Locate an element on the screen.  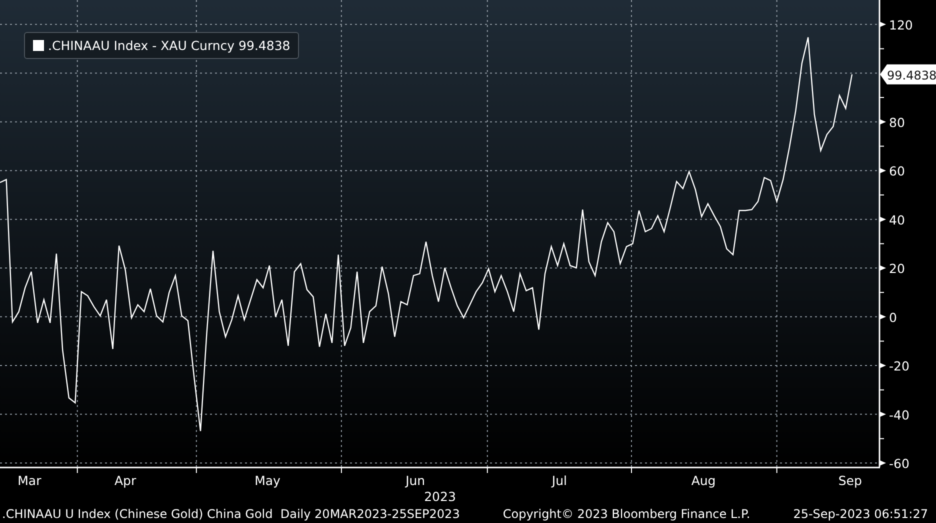
axis-label: Sep is located at coordinates (850, 480).